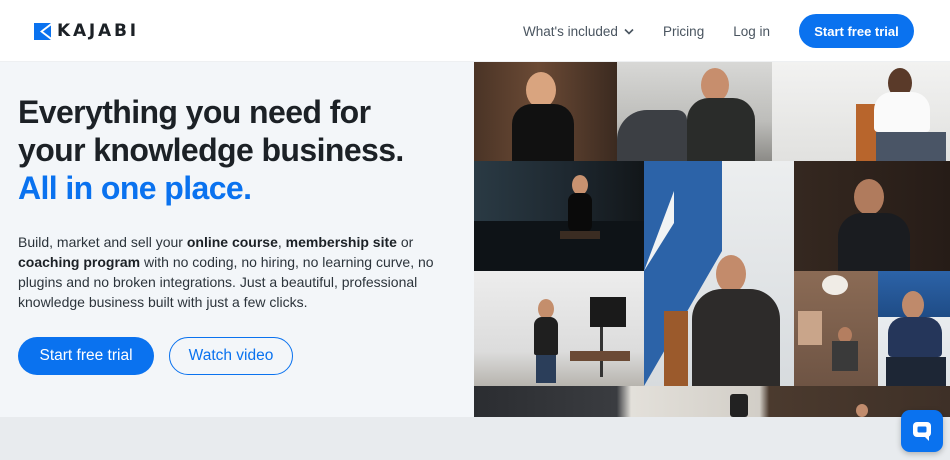  What do you see at coordinates (914, 328) in the screenshot?
I see `man-seated-right-photo` at bounding box center [914, 328].